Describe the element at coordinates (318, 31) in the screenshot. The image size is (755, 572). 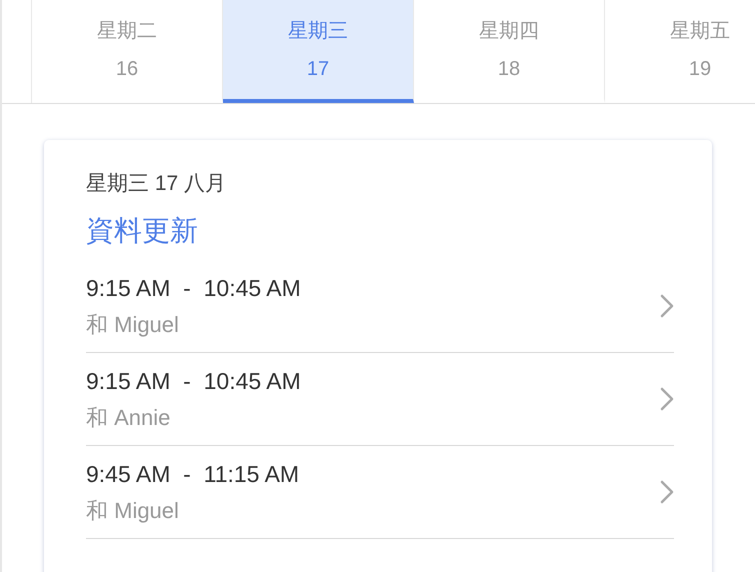
I see `weekday-label: 星期三` at that location.